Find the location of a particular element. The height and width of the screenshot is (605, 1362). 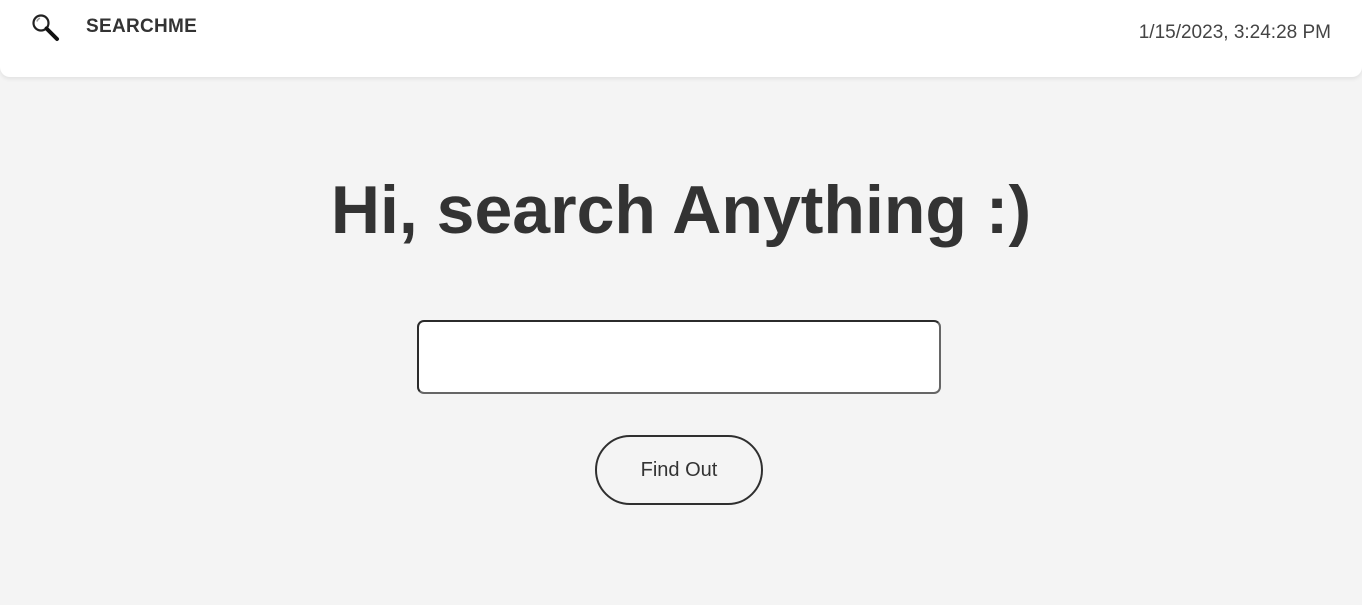

current-datetime: 1/15/2023, 3:24:28 PM is located at coordinates (1234, 32).